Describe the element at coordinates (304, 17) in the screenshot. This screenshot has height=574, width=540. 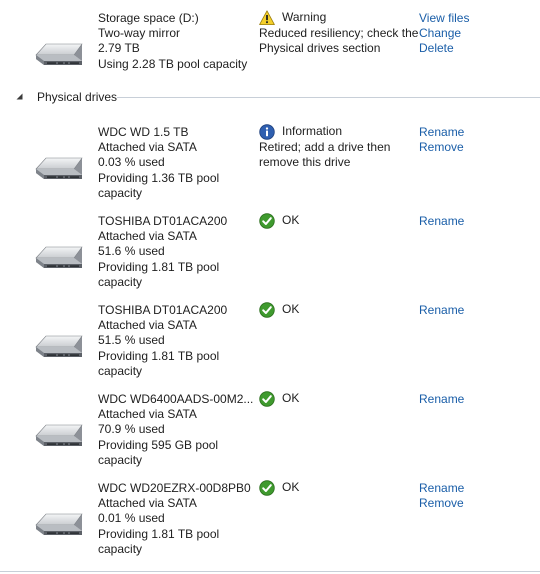
I see `storage-space-status-title: Warning` at that location.